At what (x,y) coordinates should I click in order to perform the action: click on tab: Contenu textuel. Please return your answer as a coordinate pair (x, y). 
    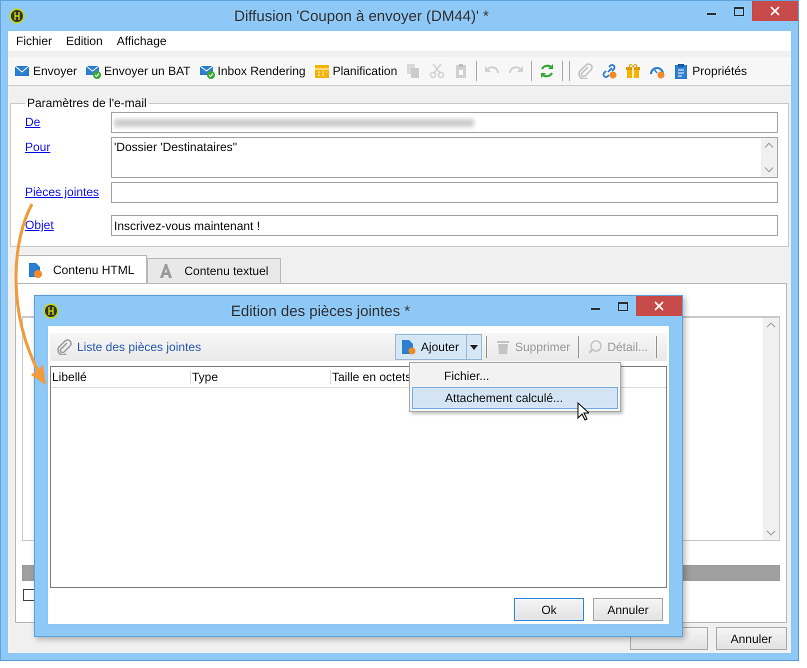
    Looking at the image, I should click on (214, 270).